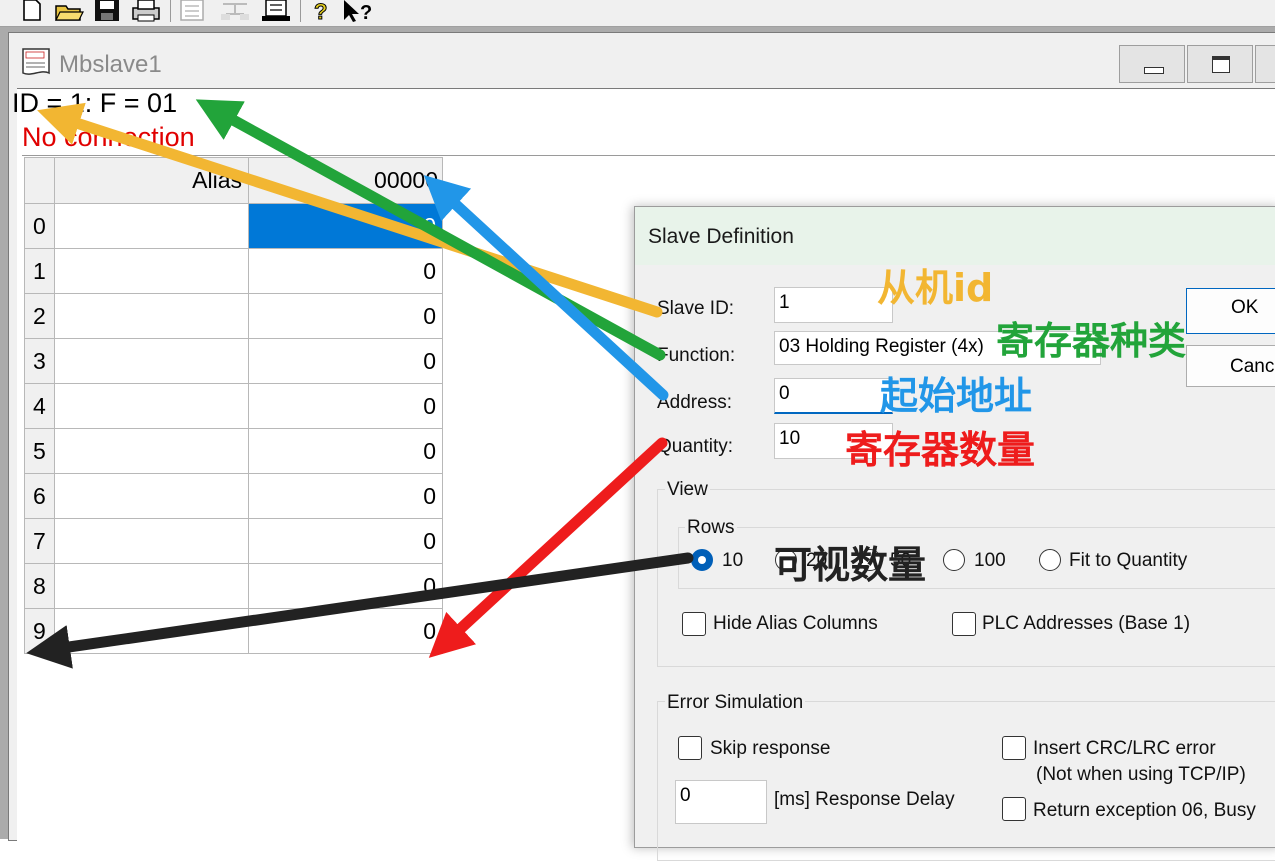 The height and width of the screenshot is (861, 1275). What do you see at coordinates (548, 547) in the screenshot?
I see `quantity-arrow` at bounding box center [548, 547].